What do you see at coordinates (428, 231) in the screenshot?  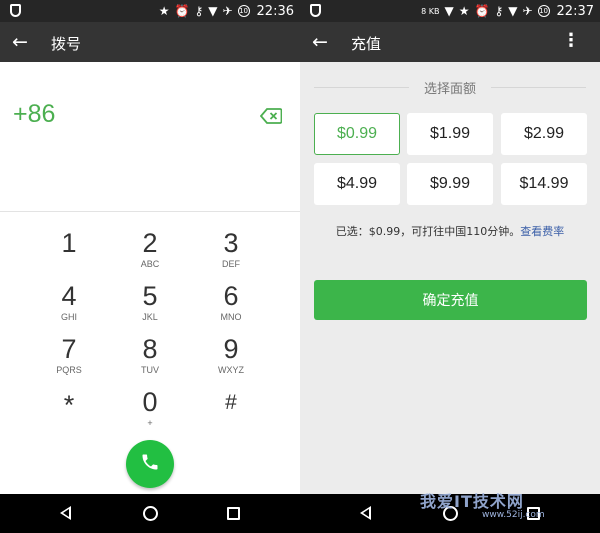 I see `selected-info-text: 已选：$0.99，可打往中国110分钟。` at bounding box center [428, 231].